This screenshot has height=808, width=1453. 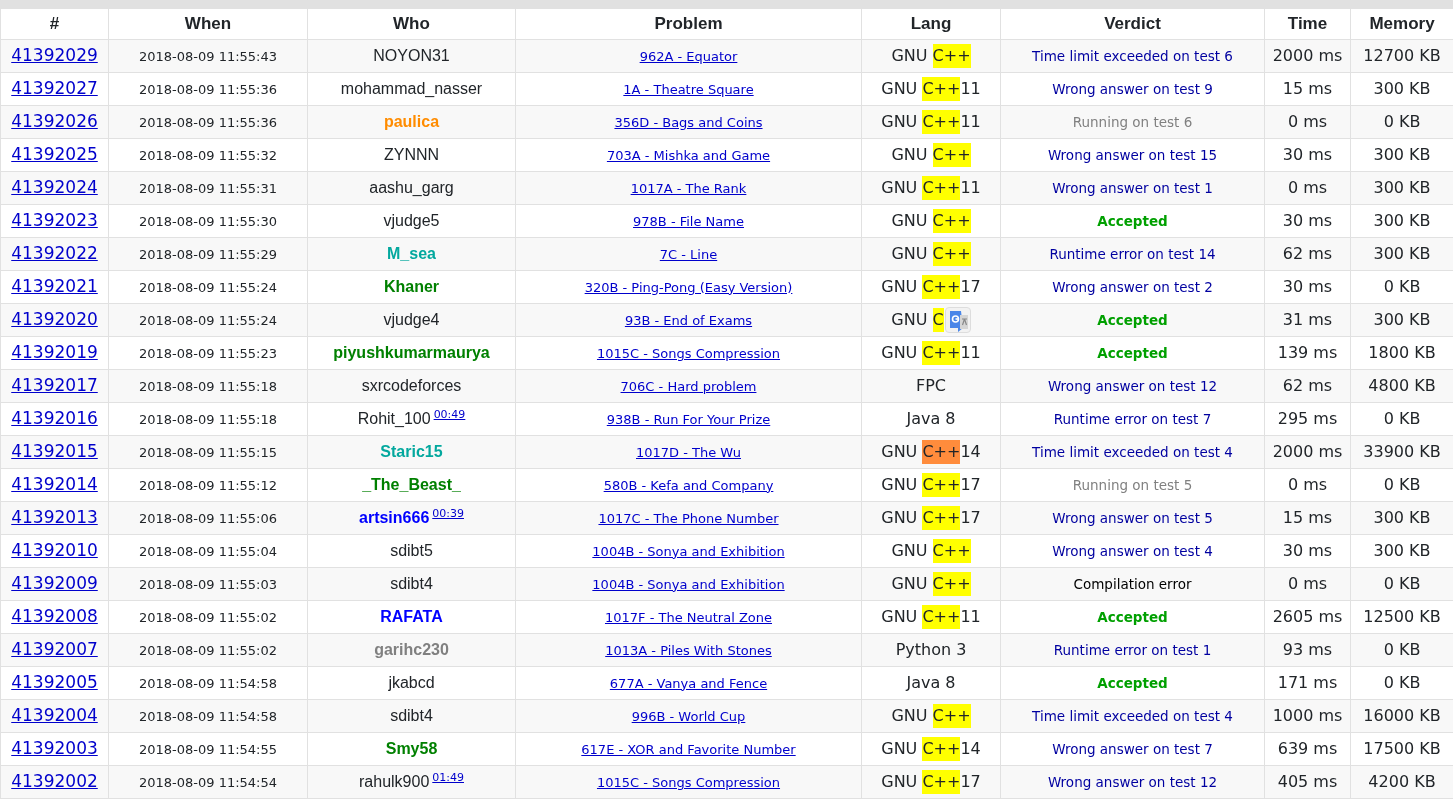 What do you see at coordinates (208, 89) in the screenshot?
I see `submission-time: 2018-08-09 11:55:36` at bounding box center [208, 89].